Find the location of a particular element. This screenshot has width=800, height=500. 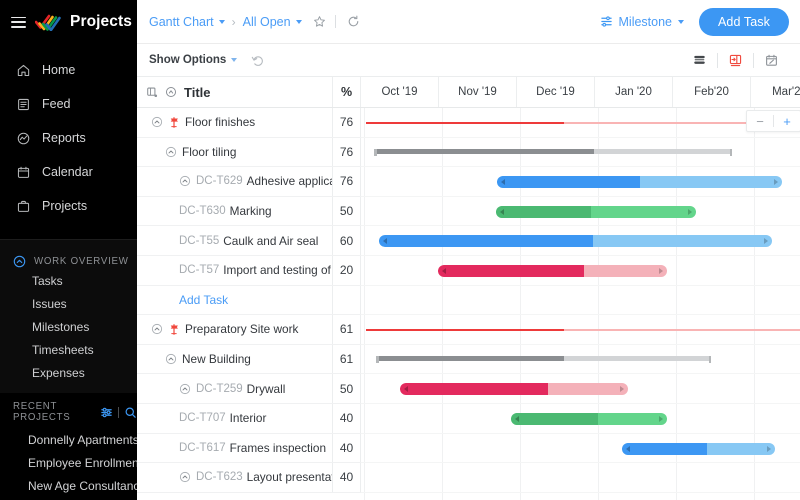

layers-button is located at coordinates (699, 60).